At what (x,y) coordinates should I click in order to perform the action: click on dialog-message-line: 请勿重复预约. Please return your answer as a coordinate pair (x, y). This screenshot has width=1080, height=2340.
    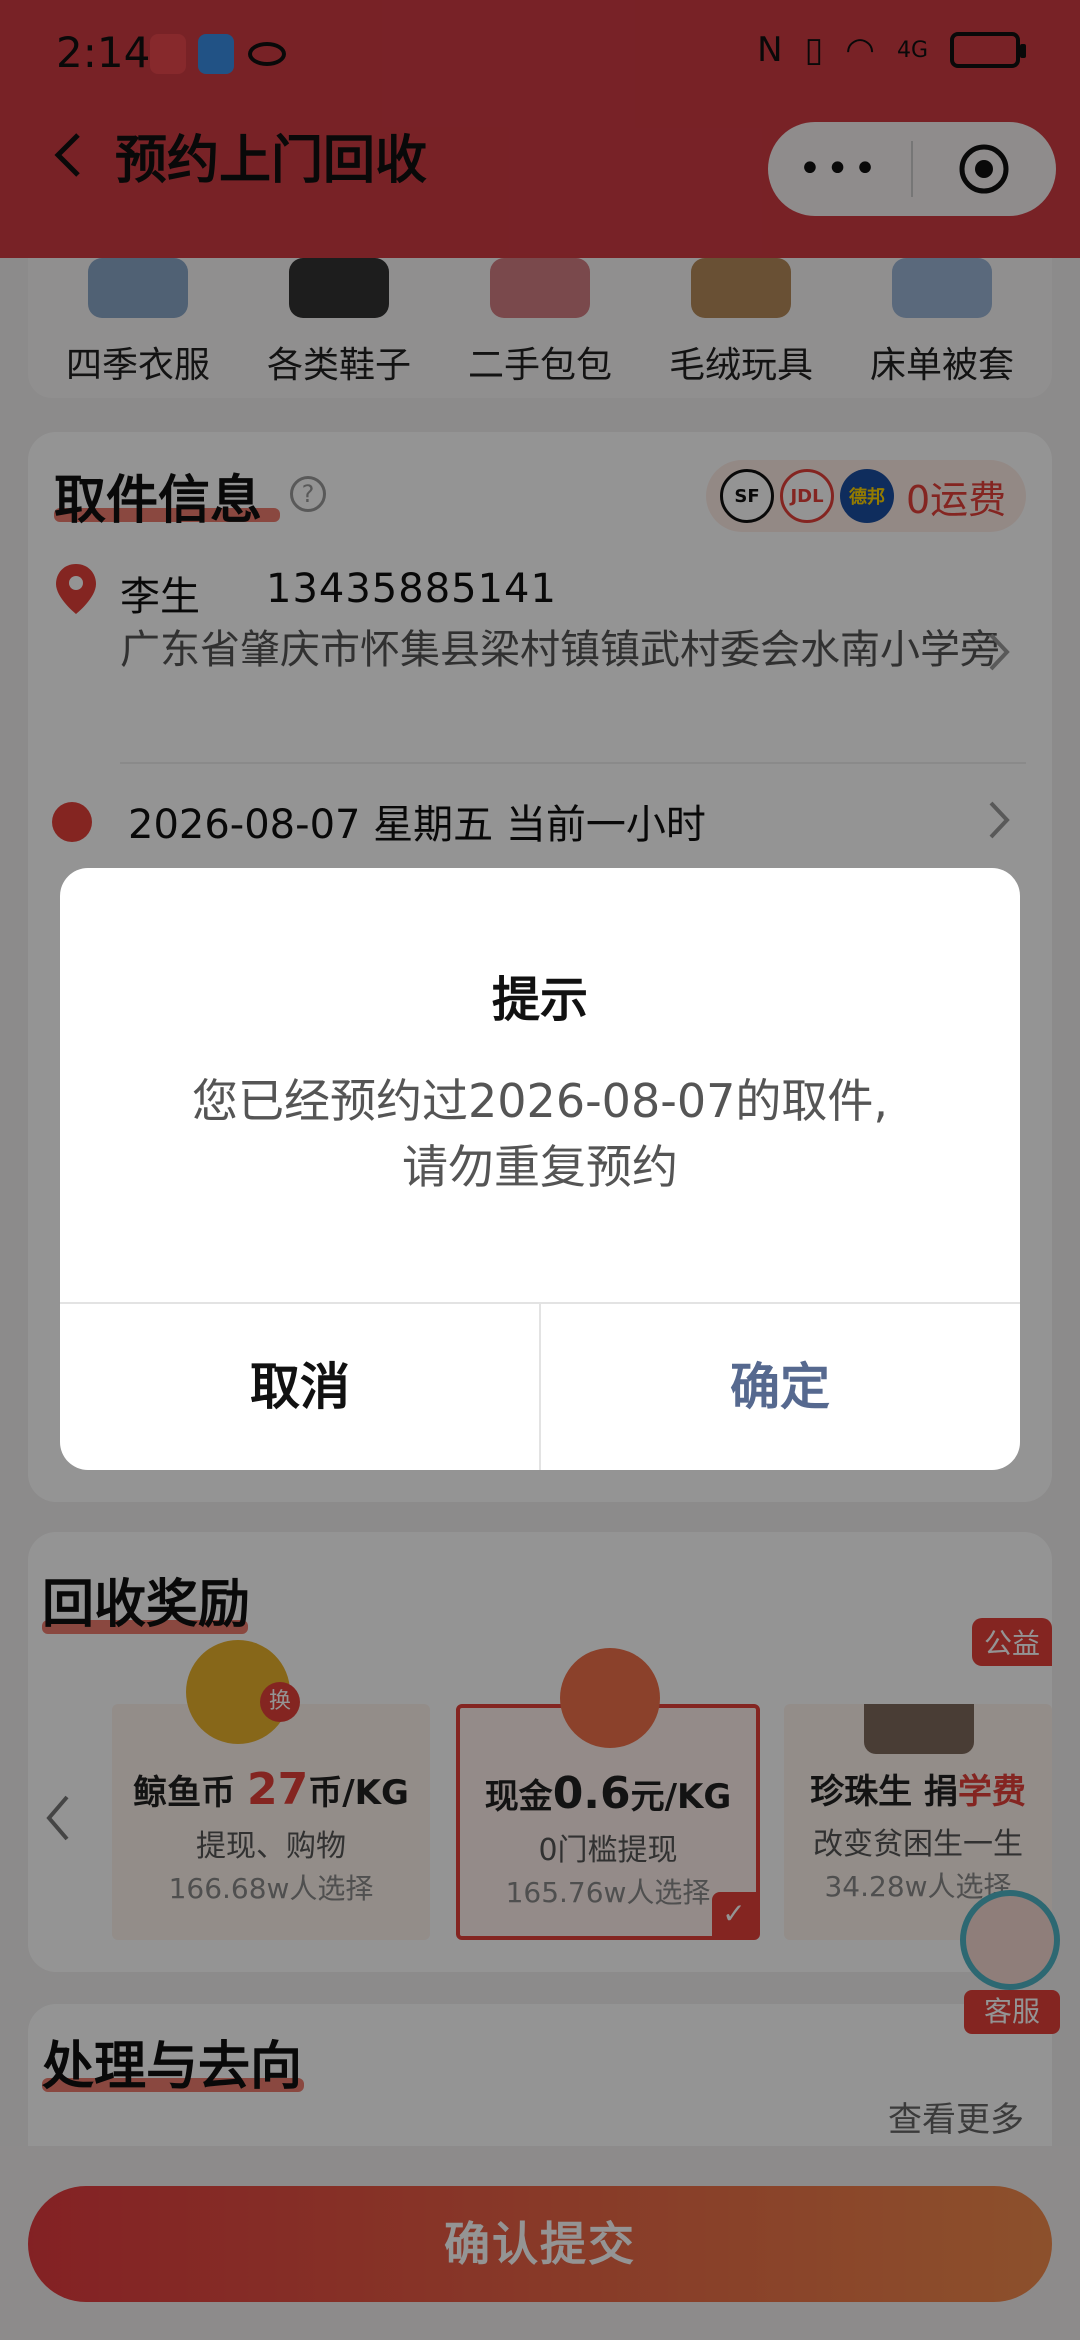
    Looking at the image, I should click on (540, 1167).